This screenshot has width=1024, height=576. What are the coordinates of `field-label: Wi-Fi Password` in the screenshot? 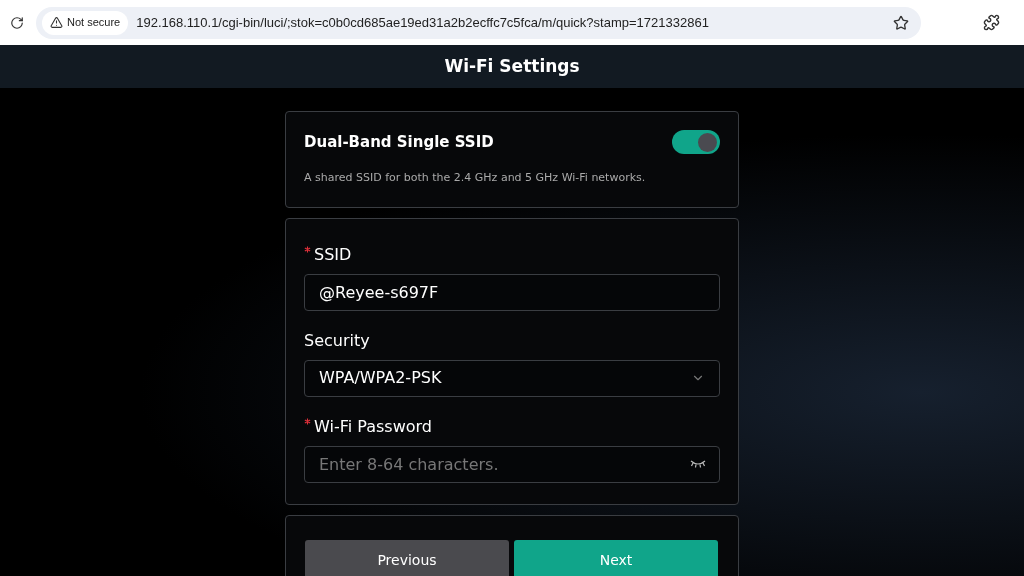 It's located at (373, 426).